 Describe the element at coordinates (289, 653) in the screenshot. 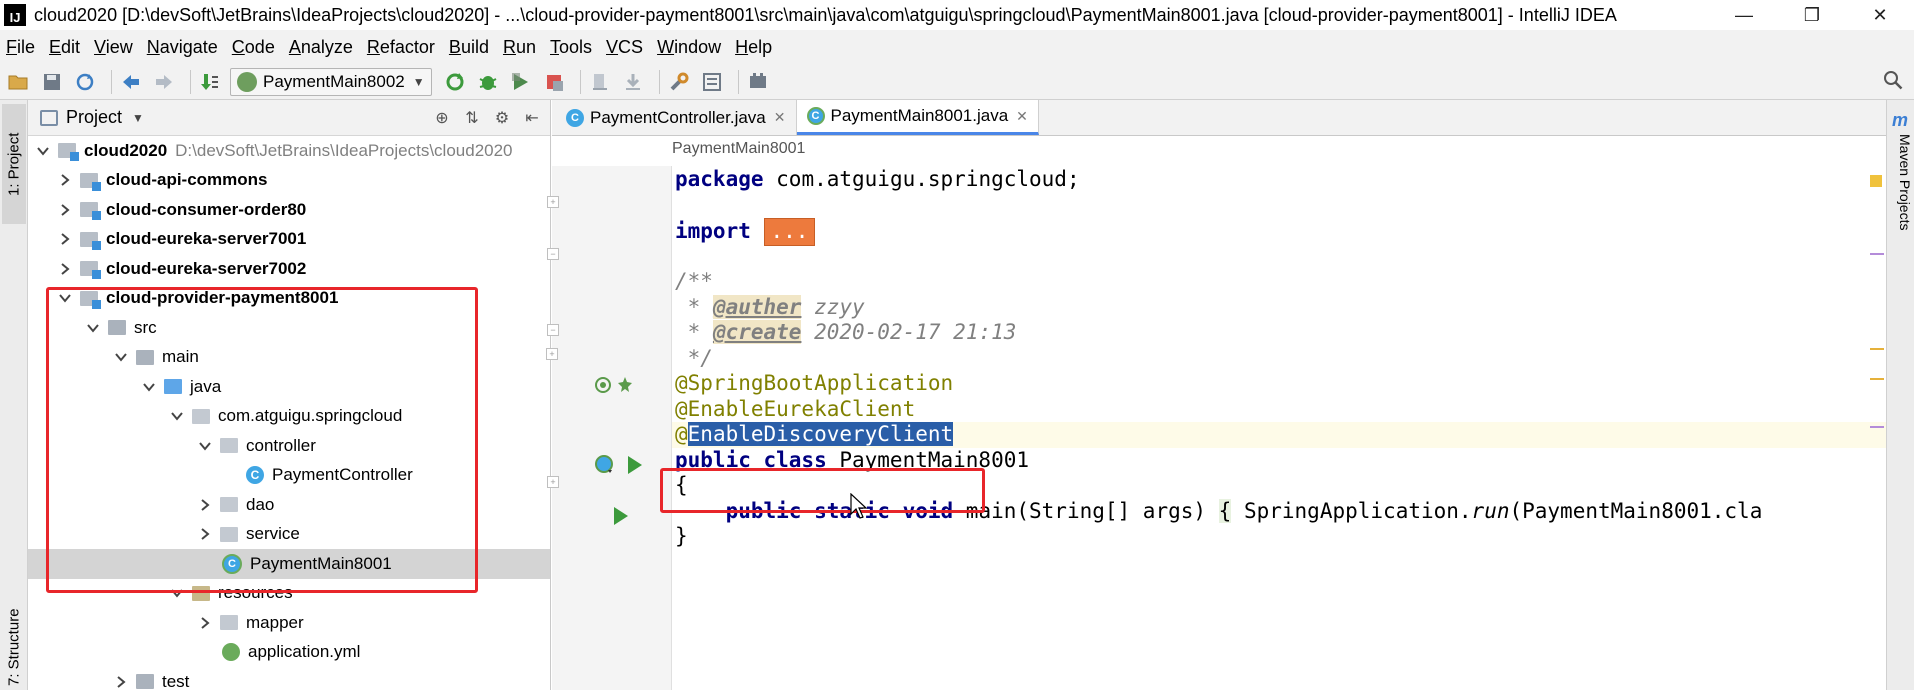

I see `tree-node-application-yml: application.yml` at that location.